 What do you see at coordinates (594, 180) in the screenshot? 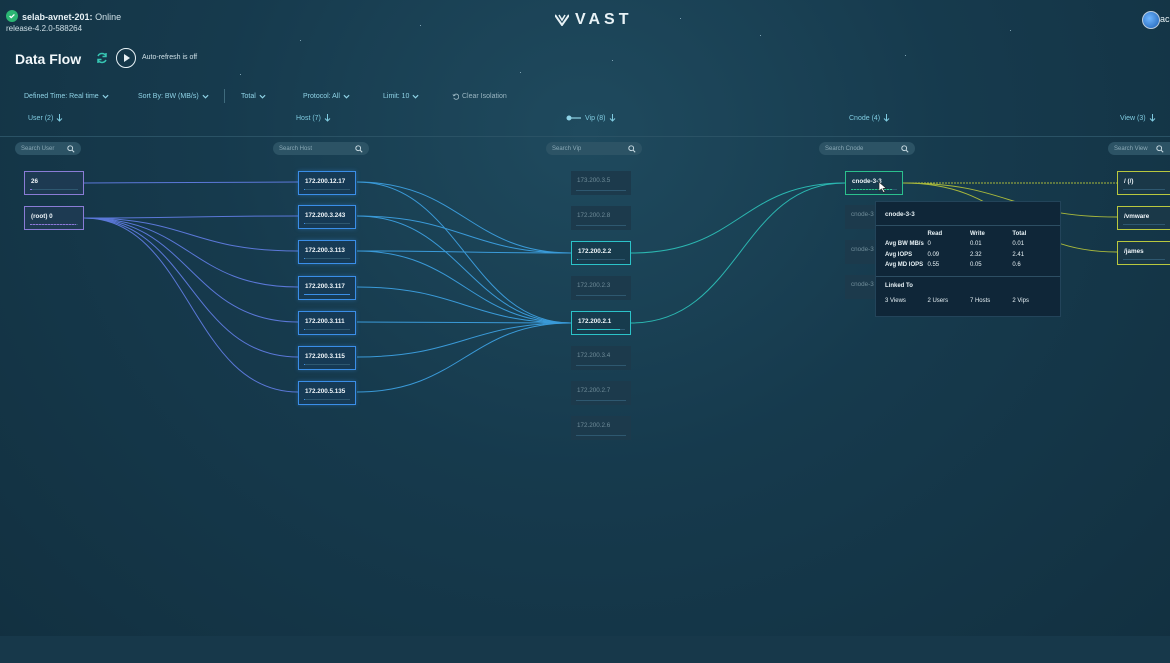
I see `node-label: 173.200.3.5` at bounding box center [594, 180].